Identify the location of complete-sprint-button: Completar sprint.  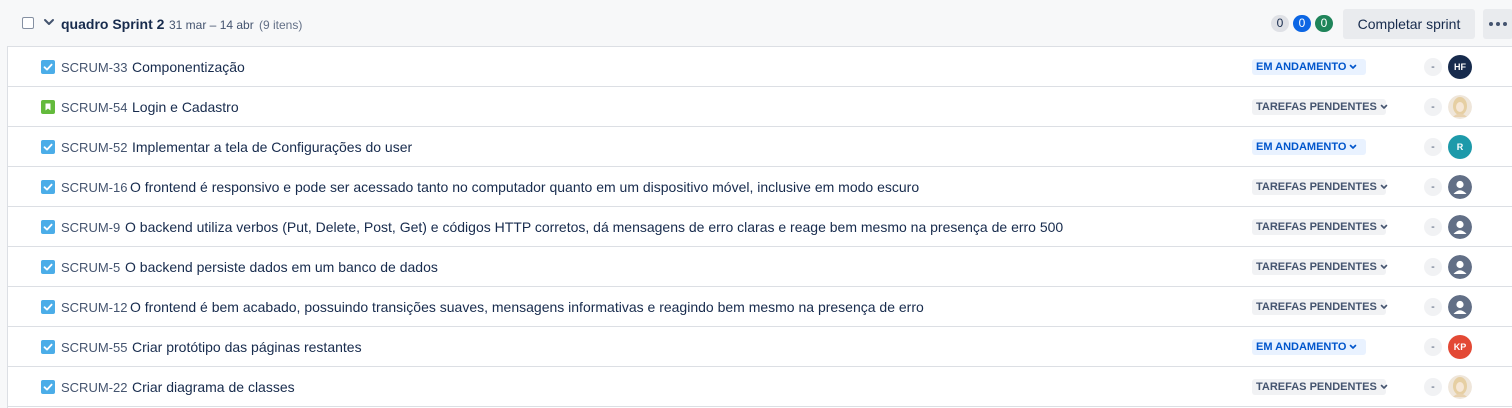
(1409, 24).